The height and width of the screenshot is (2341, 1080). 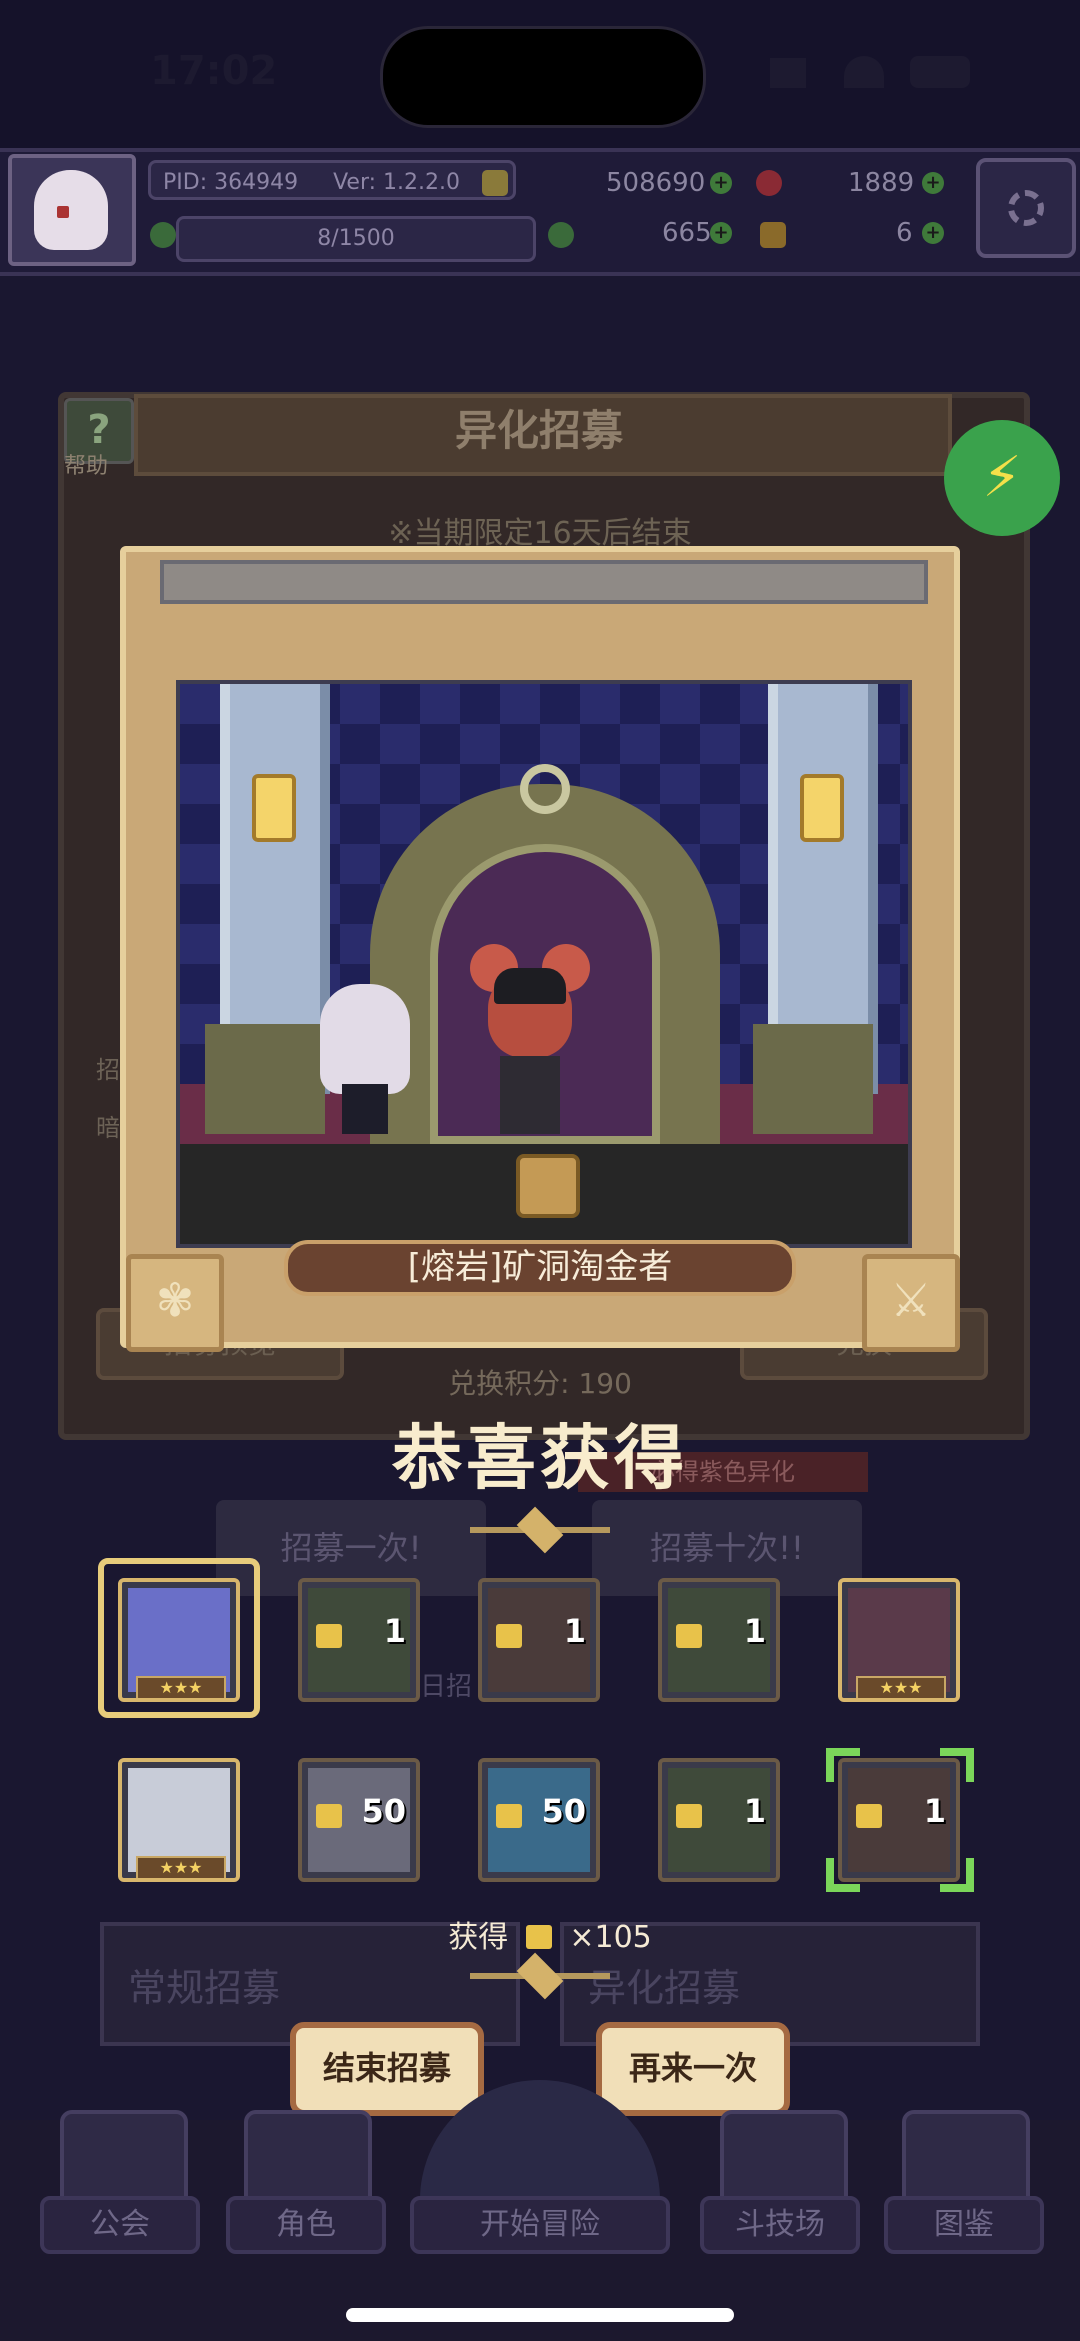 I want to click on nav-arena: 斗技场, so click(x=780, y=2225).